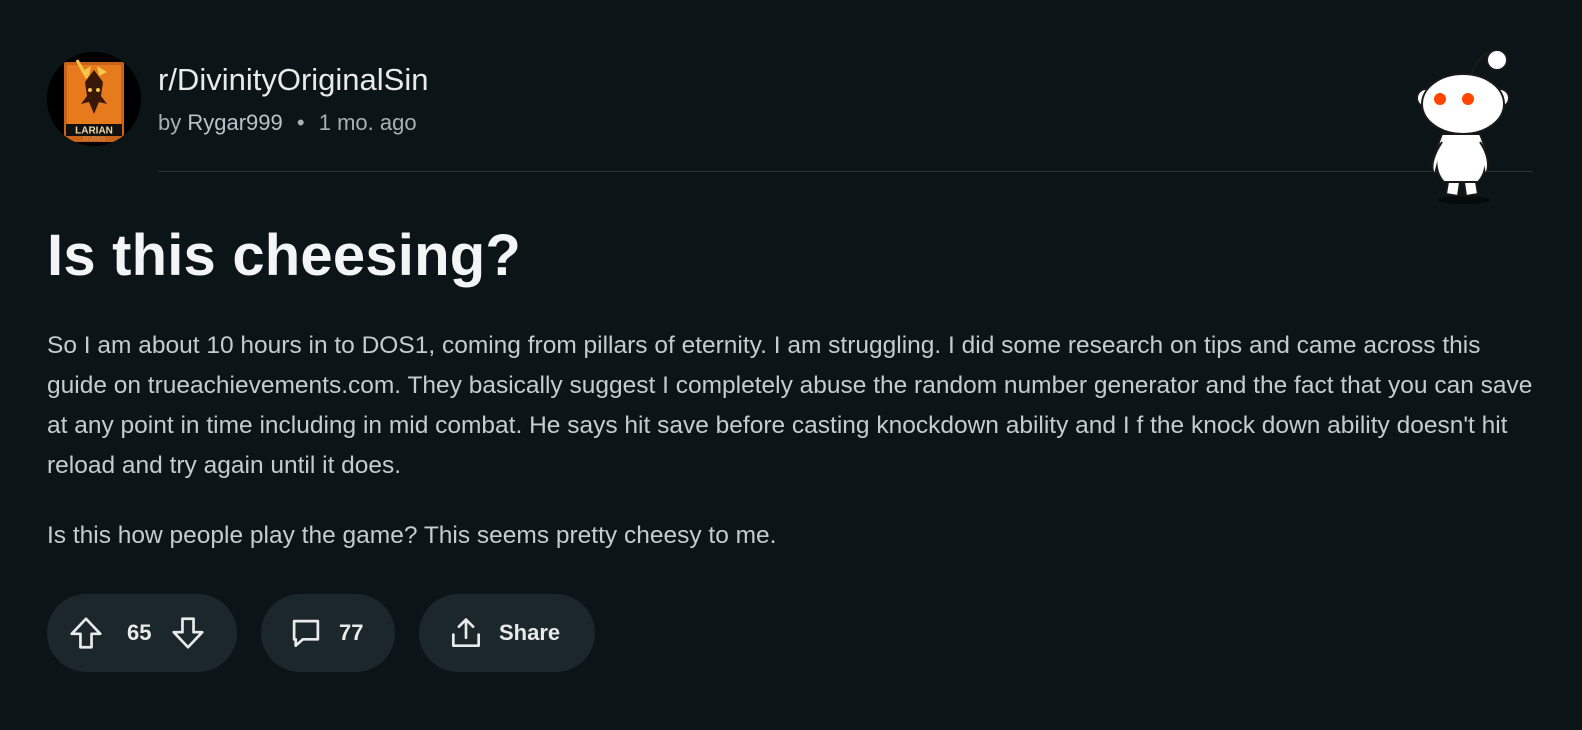  I want to click on author-prefix: by, so click(170, 122).